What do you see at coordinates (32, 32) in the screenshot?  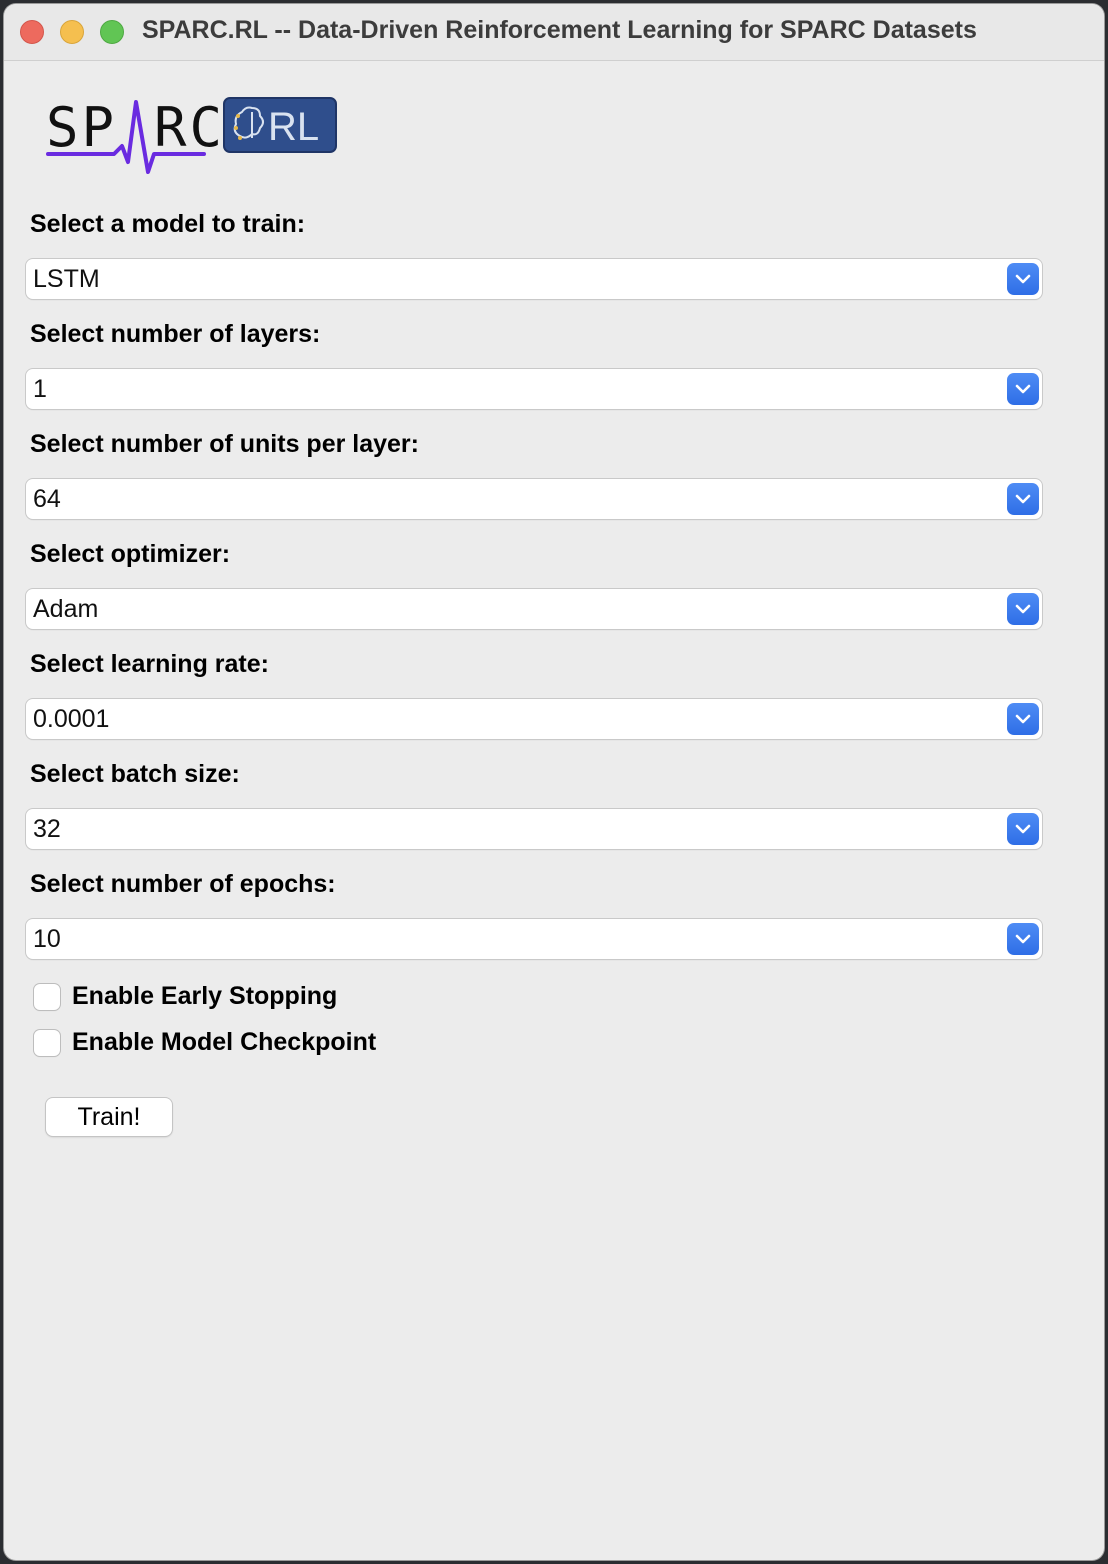 I see `close-window-button` at bounding box center [32, 32].